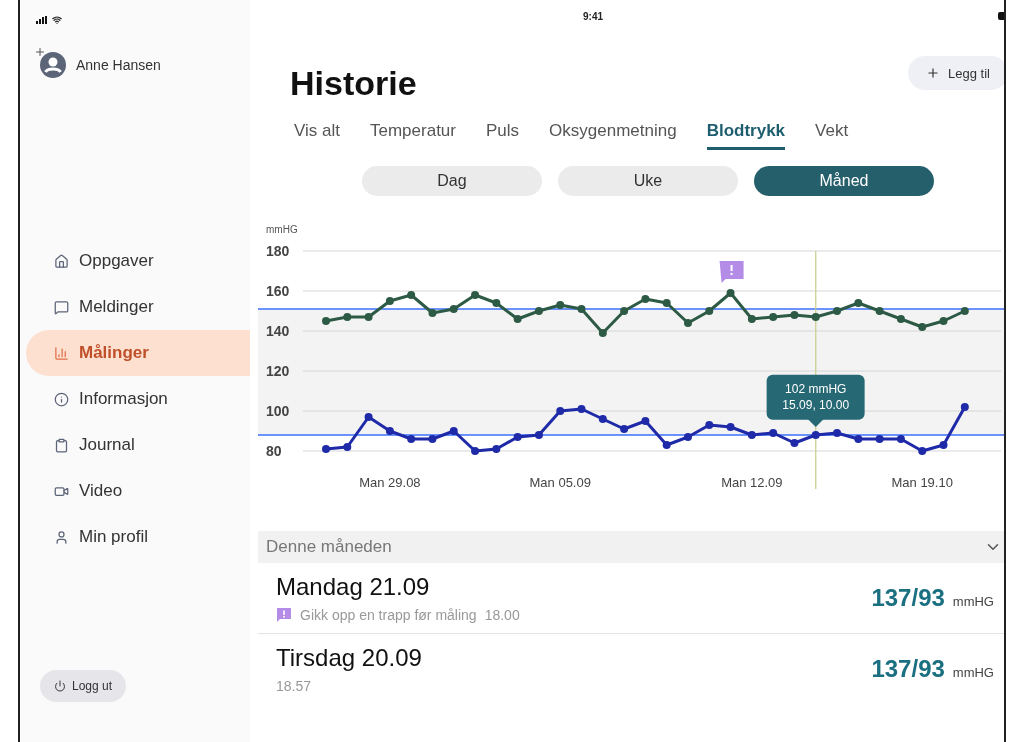  I want to click on nav-item: Informasjon, so click(138, 399).